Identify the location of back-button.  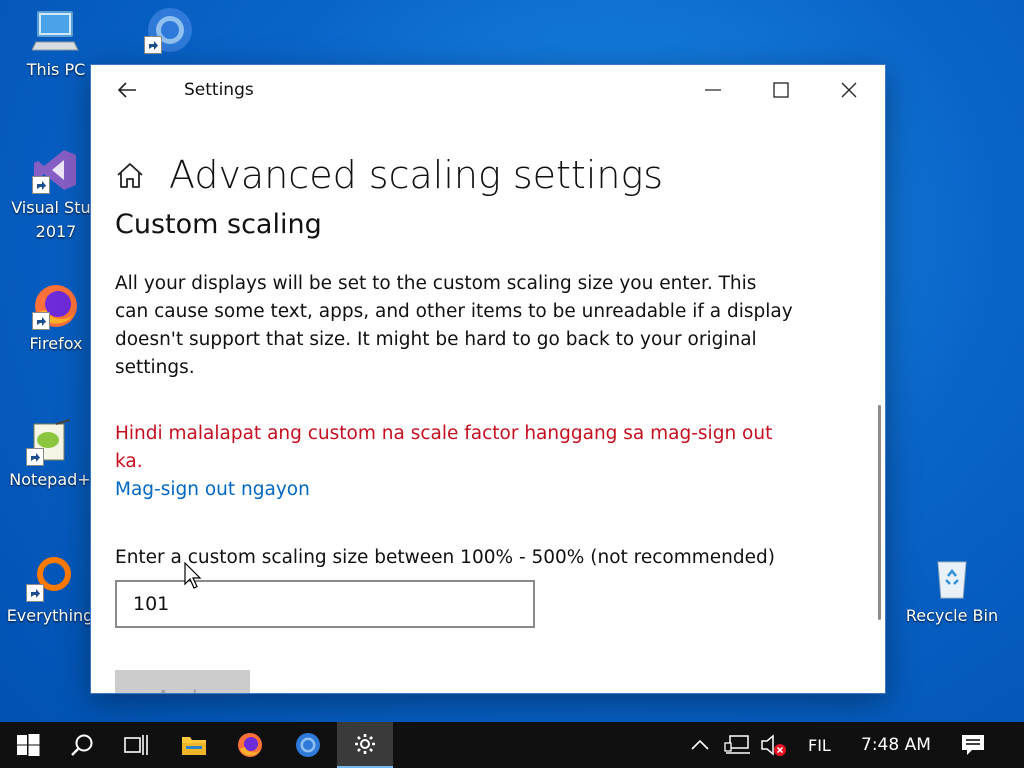
(127, 90).